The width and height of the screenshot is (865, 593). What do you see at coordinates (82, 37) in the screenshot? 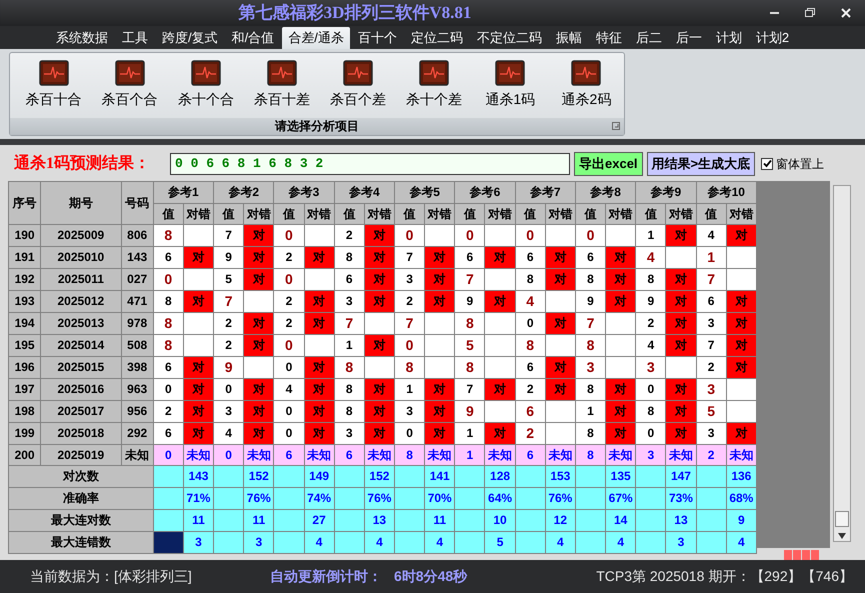
I see `menu-tab: 系统数据` at bounding box center [82, 37].